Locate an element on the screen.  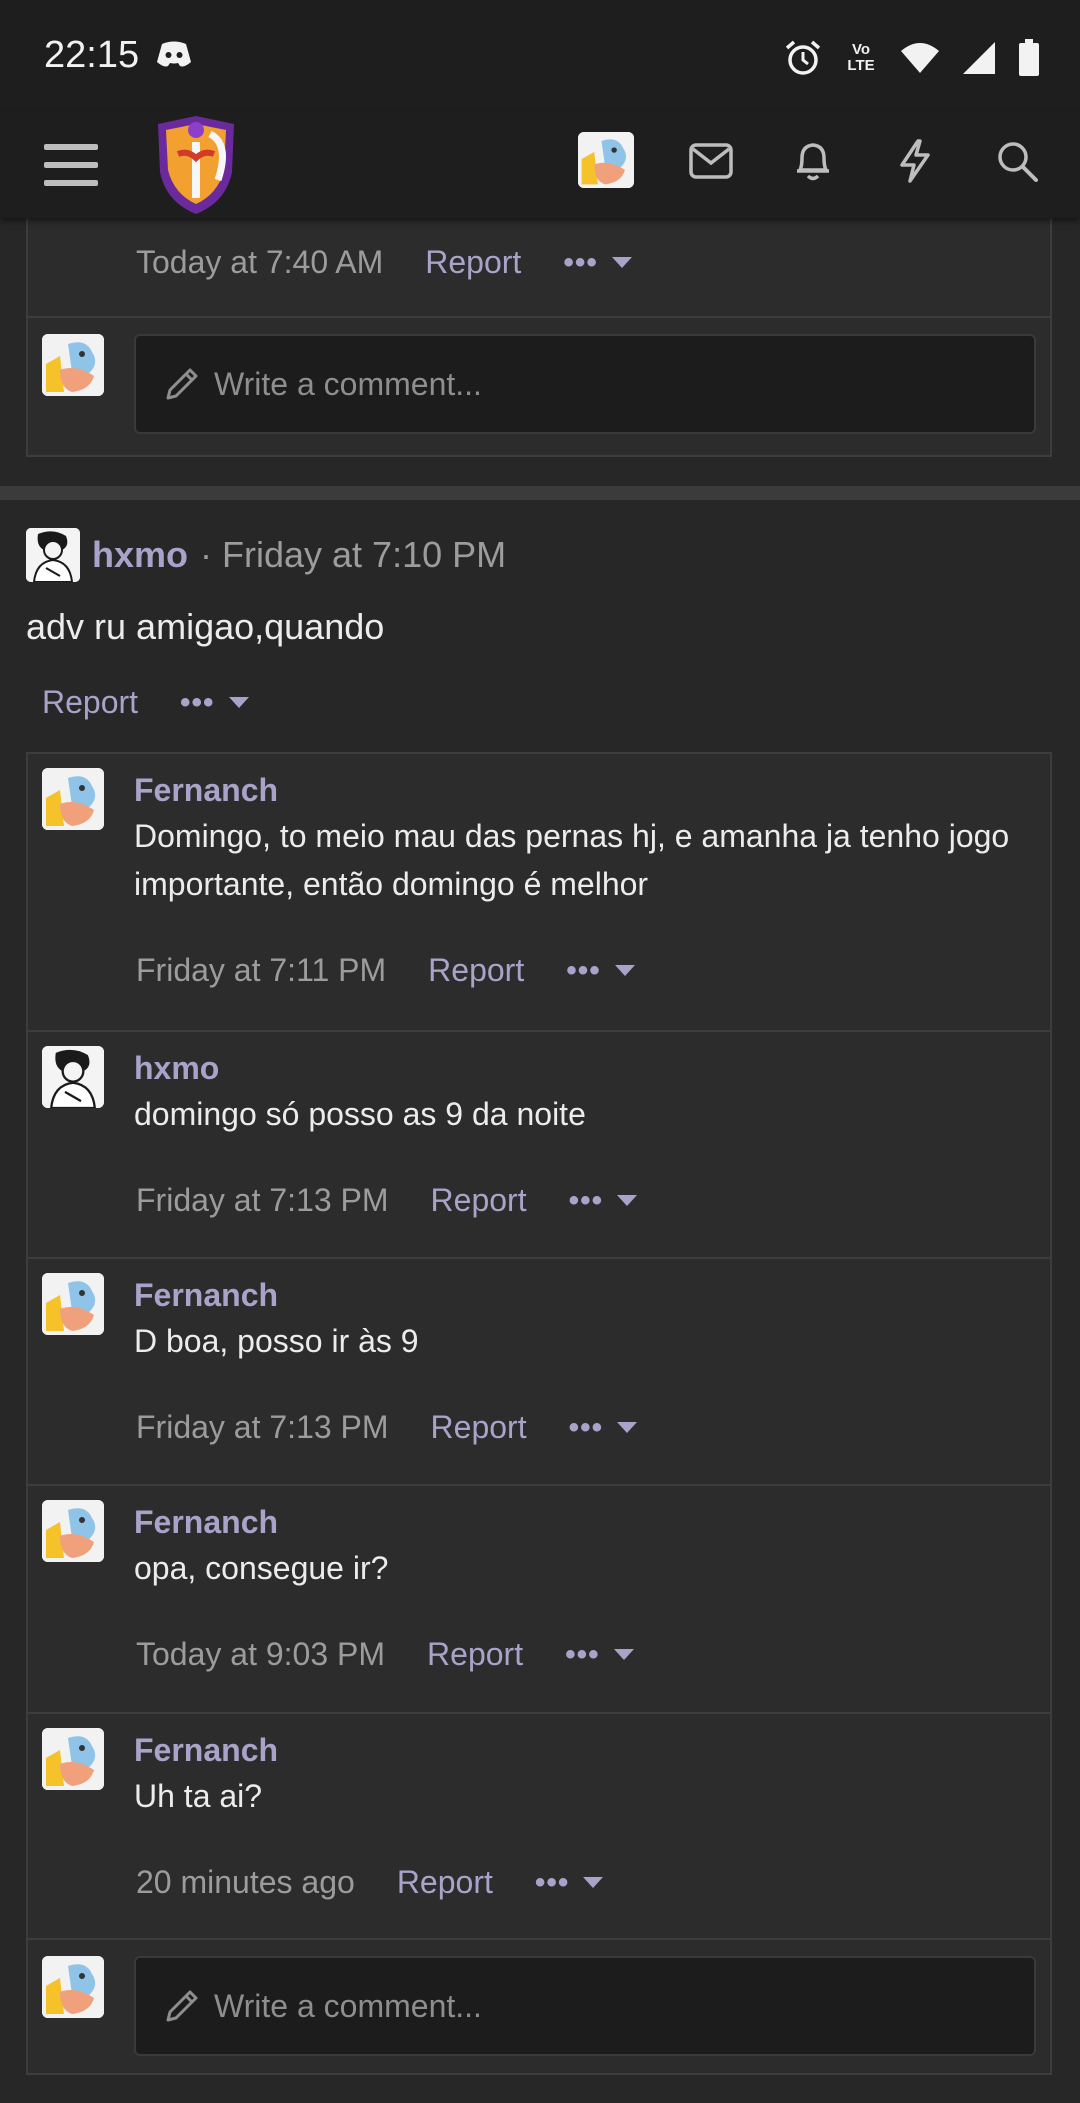
volte-icon: Vo LTE is located at coordinates (861, 57).